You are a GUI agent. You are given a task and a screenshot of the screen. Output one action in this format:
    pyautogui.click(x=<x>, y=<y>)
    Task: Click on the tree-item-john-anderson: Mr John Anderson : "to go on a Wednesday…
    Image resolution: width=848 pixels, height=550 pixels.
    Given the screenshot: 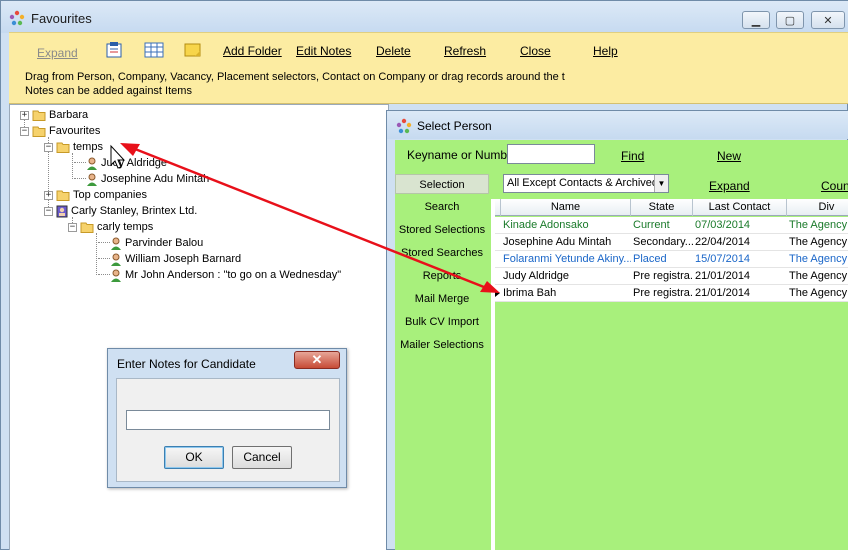 What is the action you would take?
    pyautogui.click(x=225, y=275)
    